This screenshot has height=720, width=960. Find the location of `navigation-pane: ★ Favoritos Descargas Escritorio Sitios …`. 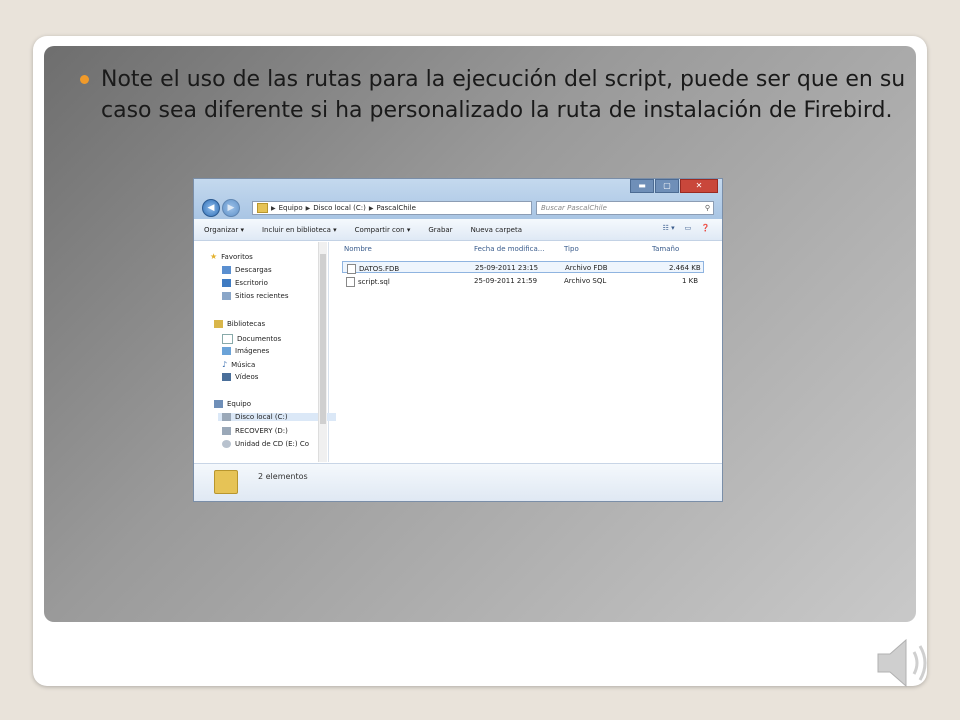

navigation-pane: ★ Favoritos Descargas Escritorio Sitios … is located at coordinates (265, 352).